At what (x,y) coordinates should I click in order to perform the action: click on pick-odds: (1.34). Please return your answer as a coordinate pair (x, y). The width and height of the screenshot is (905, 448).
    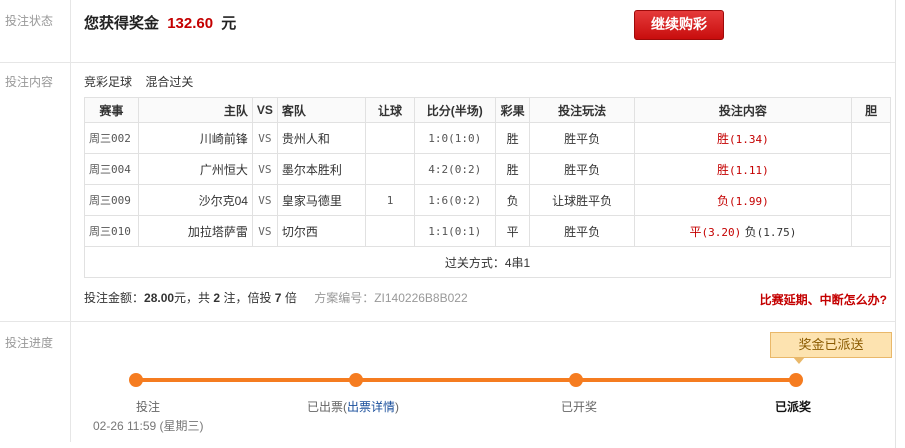
    Looking at the image, I should click on (749, 139).